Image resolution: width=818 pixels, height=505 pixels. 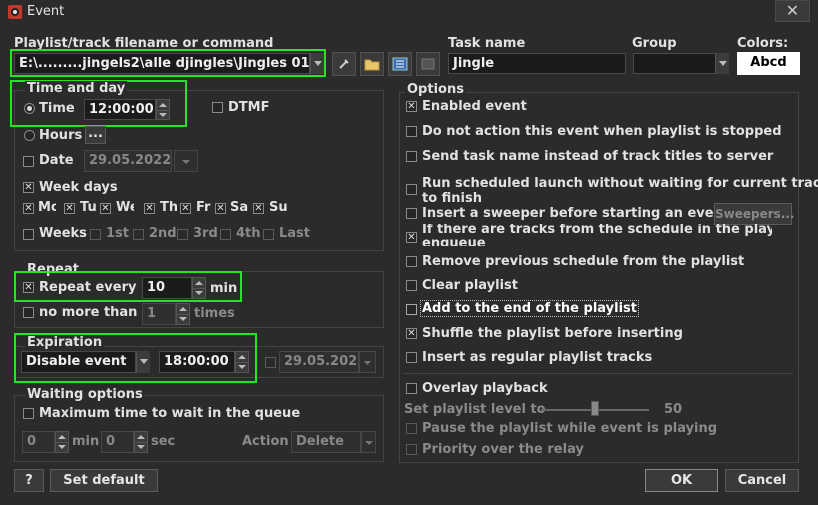 What do you see at coordinates (411, 213) in the screenshot?
I see `option-insert-sweeper-checkbox` at bounding box center [411, 213].